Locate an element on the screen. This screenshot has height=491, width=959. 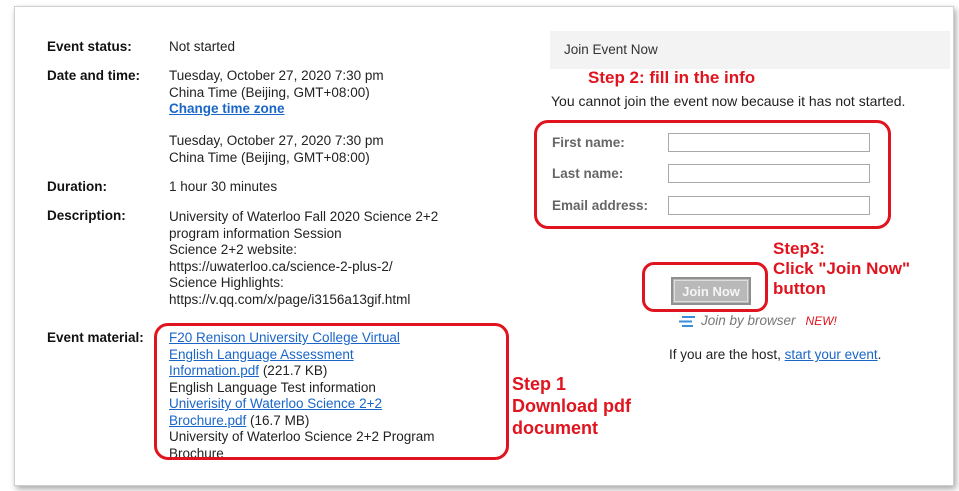
step1-annotation: Step 1 Download pdf document is located at coordinates (571, 406).